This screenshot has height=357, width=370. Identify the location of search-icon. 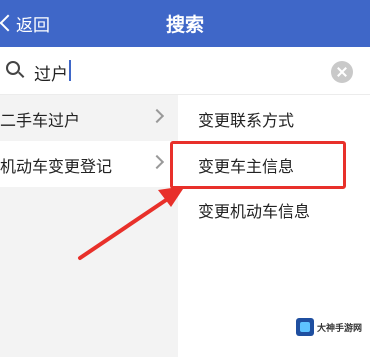
(15, 71).